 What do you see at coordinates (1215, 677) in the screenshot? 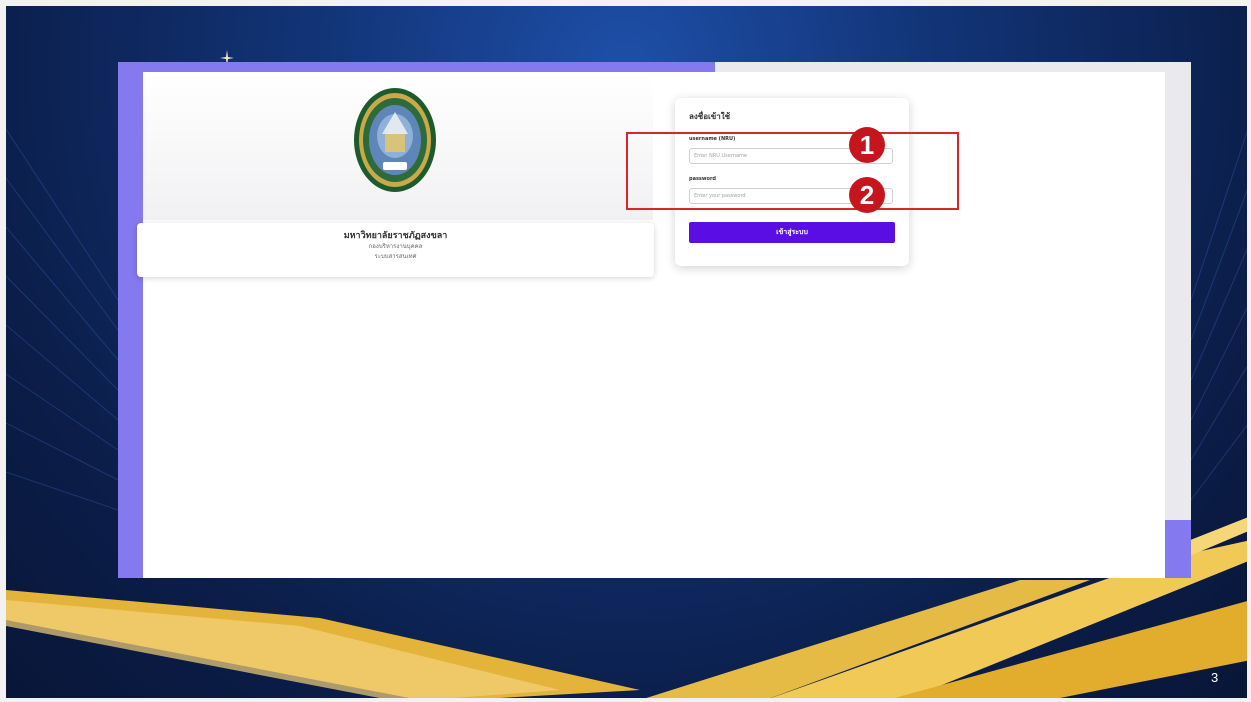
I see `slide-page-number: 3` at bounding box center [1215, 677].